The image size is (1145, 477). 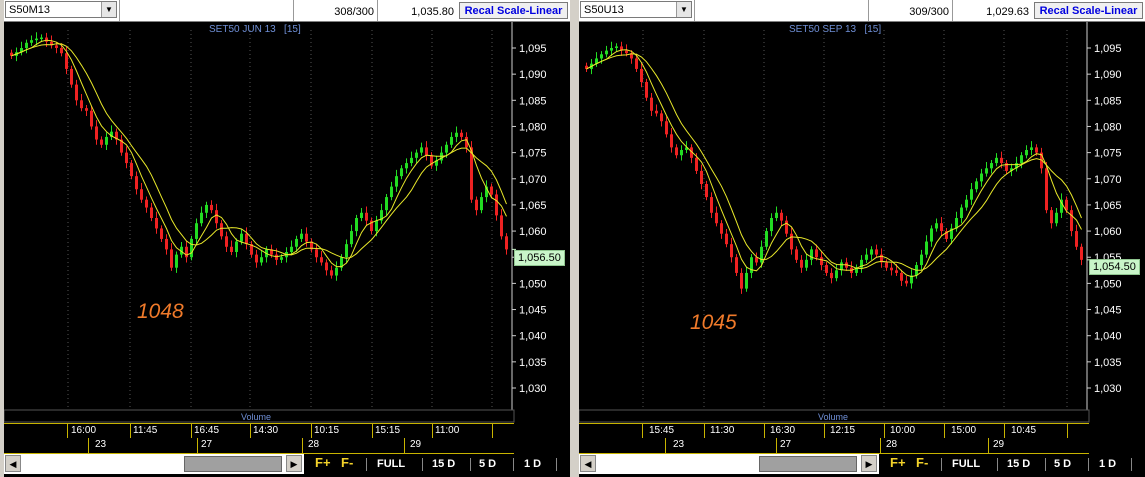 I want to click on y-tick-label: 1,045, so click(x=1108, y=311).